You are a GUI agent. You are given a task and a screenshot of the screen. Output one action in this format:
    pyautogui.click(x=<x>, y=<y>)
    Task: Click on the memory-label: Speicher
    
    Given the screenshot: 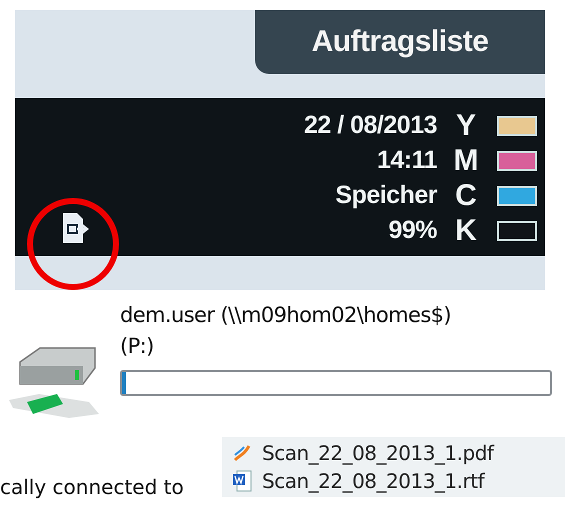 What is the action you would take?
    pyautogui.click(x=386, y=195)
    